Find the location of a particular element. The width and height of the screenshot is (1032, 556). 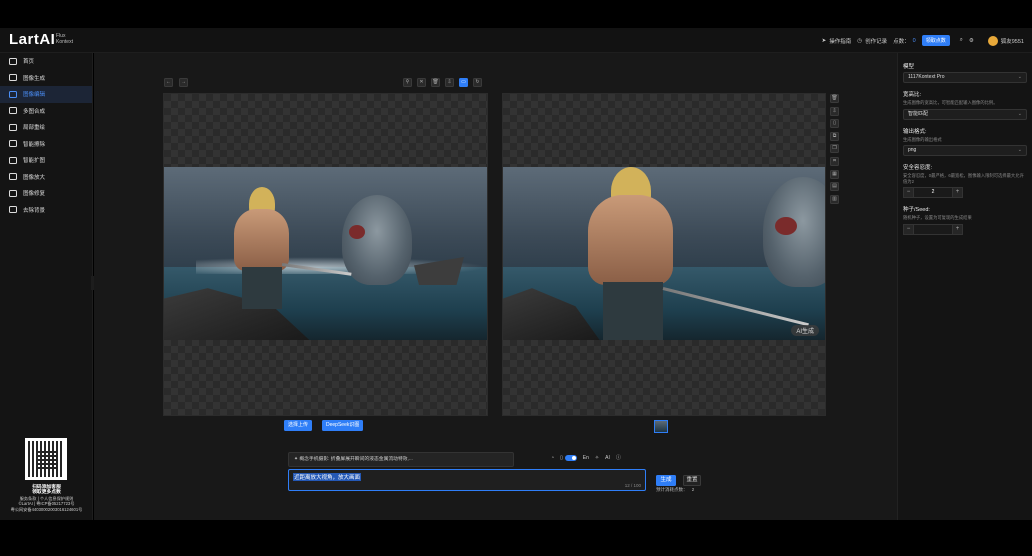

user-menu: 狐友9551 is located at coordinates (1005, 40).